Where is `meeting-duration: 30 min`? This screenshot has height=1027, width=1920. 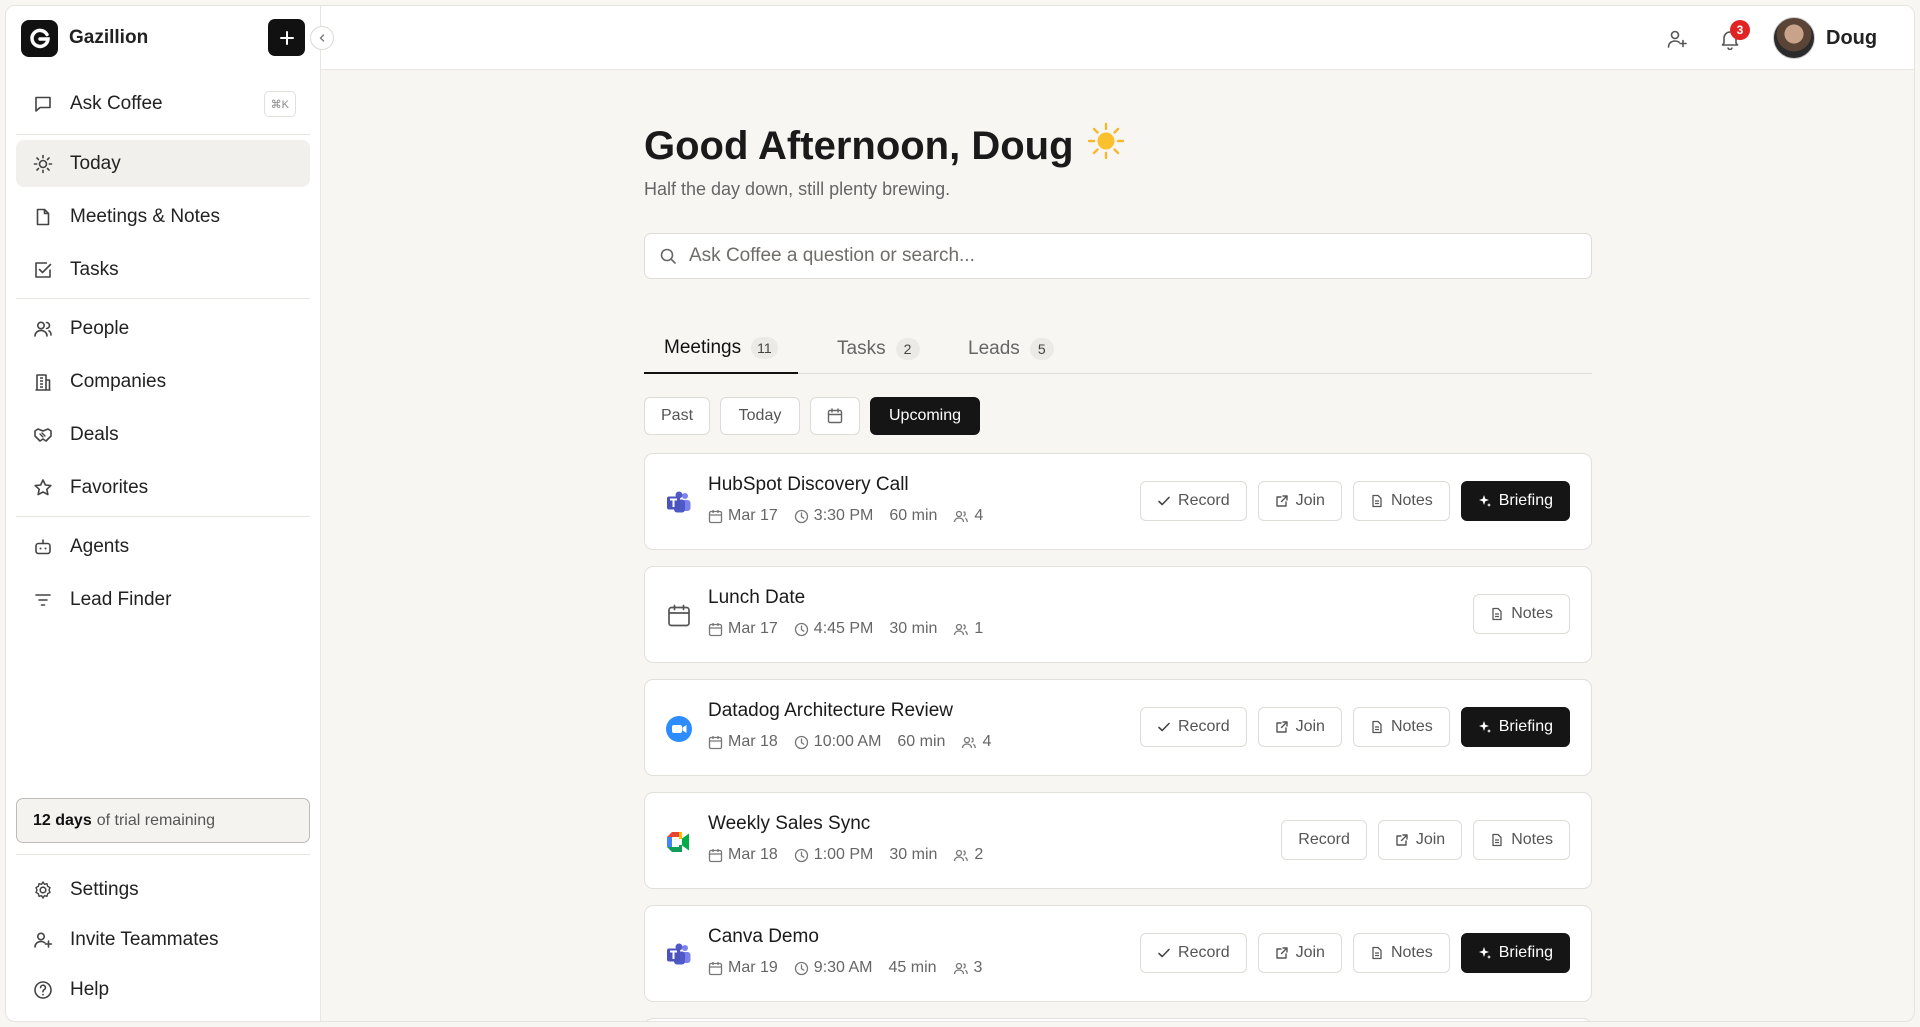 meeting-duration: 30 min is located at coordinates (913, 854).